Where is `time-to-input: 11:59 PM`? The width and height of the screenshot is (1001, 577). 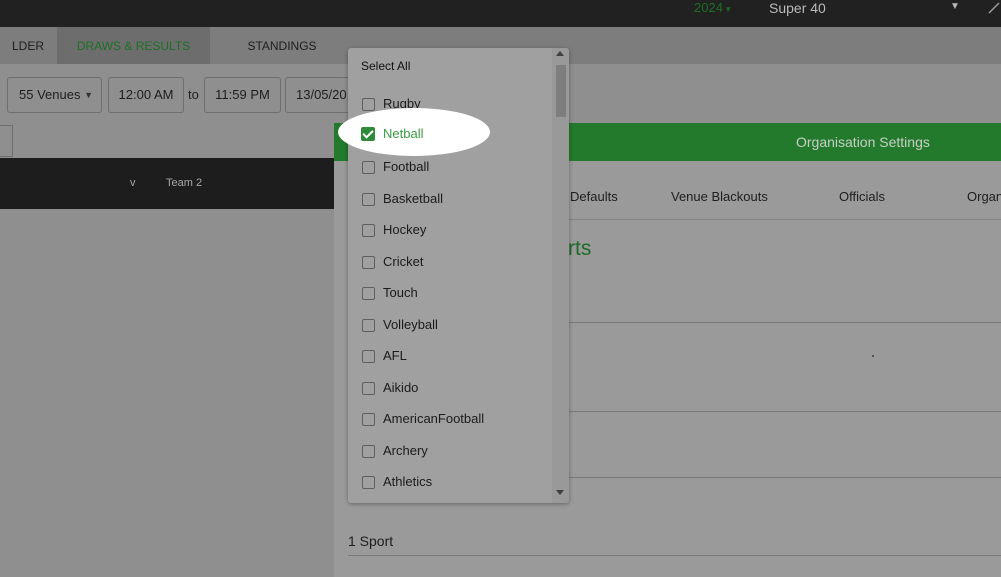
time-to-input: 11:59 PM is located at coordinates (242, 95).